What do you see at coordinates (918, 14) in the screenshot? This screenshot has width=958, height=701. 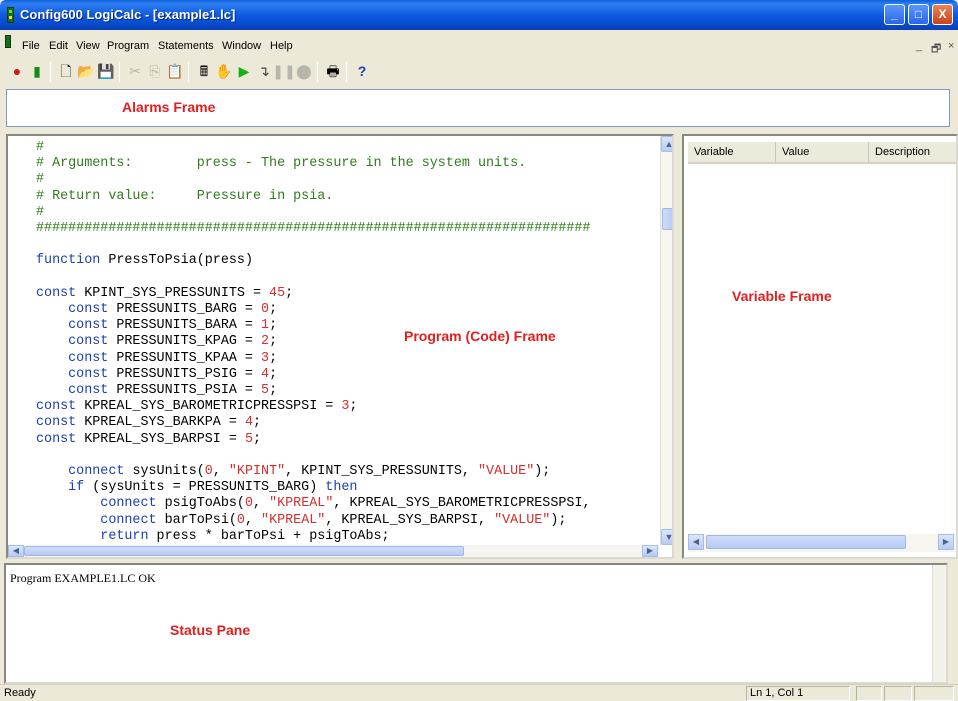 I see `maximize-button: □` at bounding box center [918, 14].